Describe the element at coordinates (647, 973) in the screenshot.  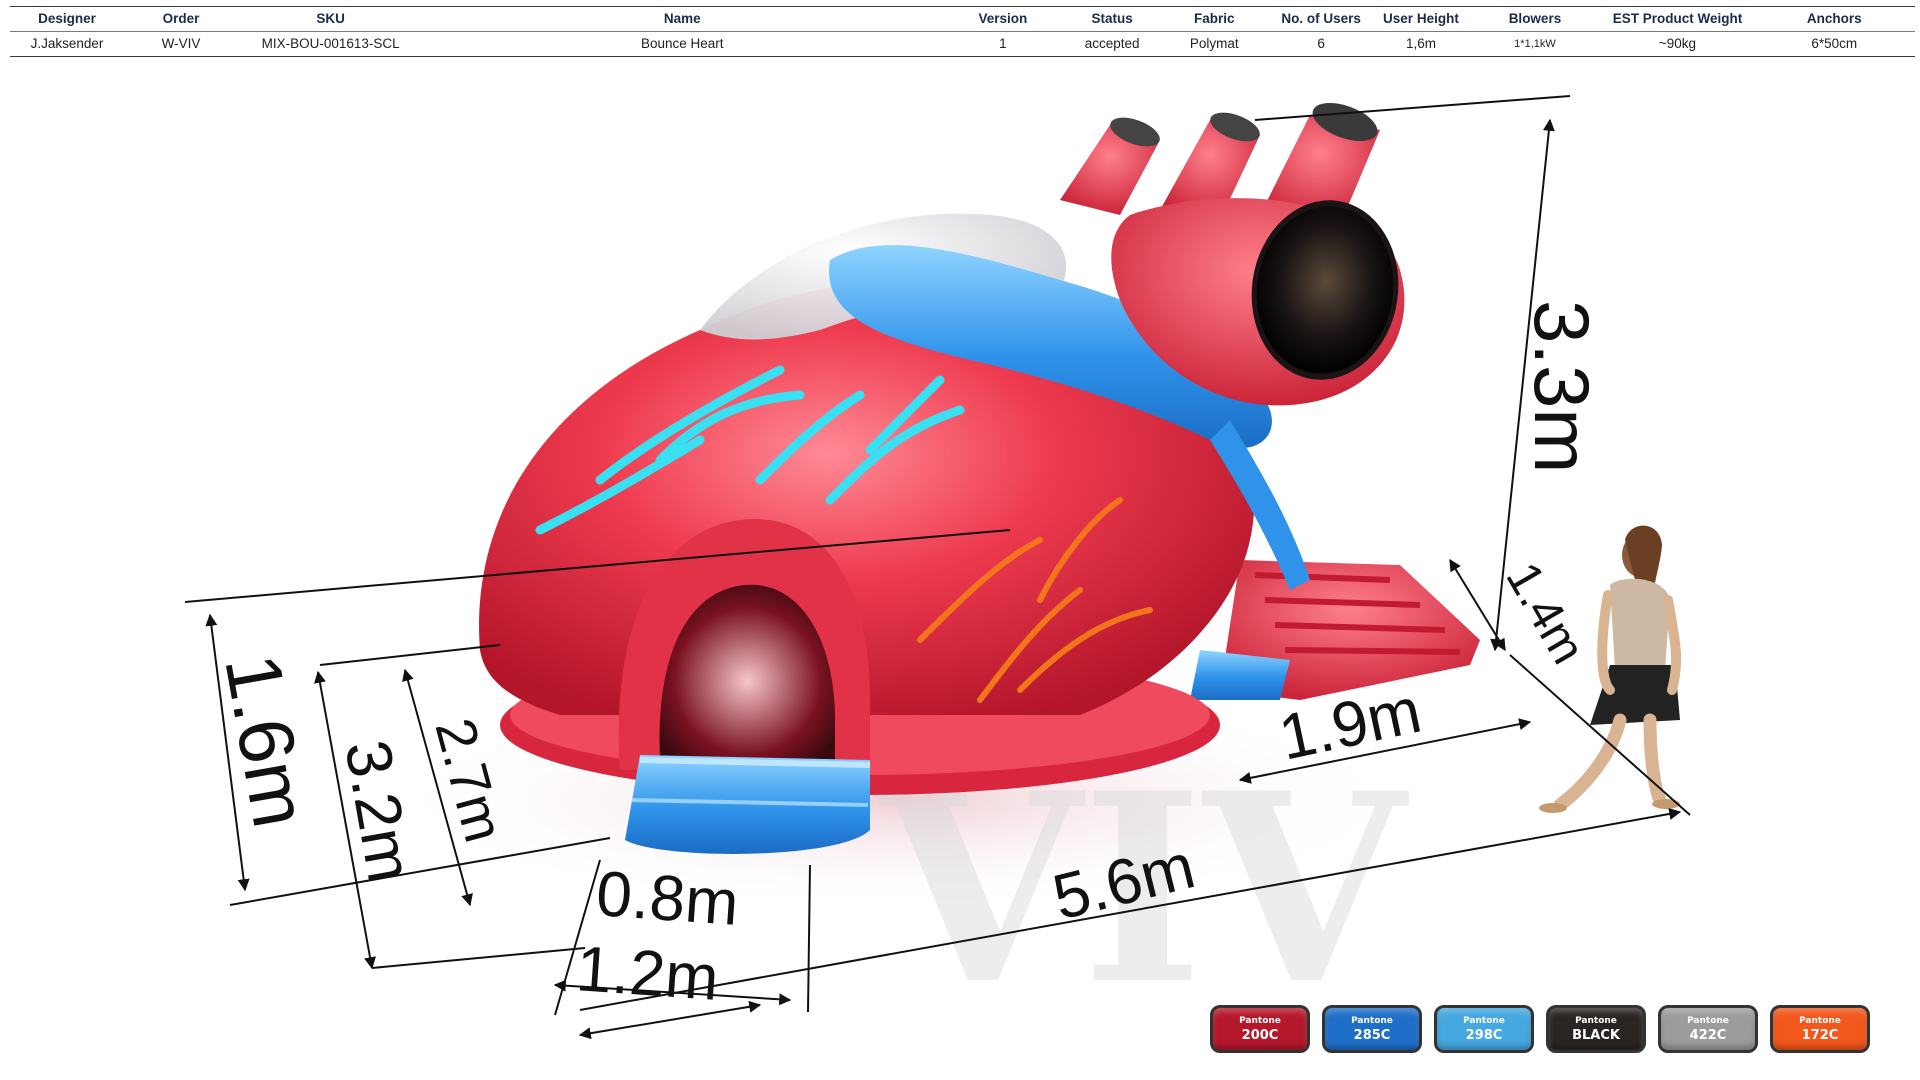
I see `dim-entrance-outer: 1.2m` at that location.